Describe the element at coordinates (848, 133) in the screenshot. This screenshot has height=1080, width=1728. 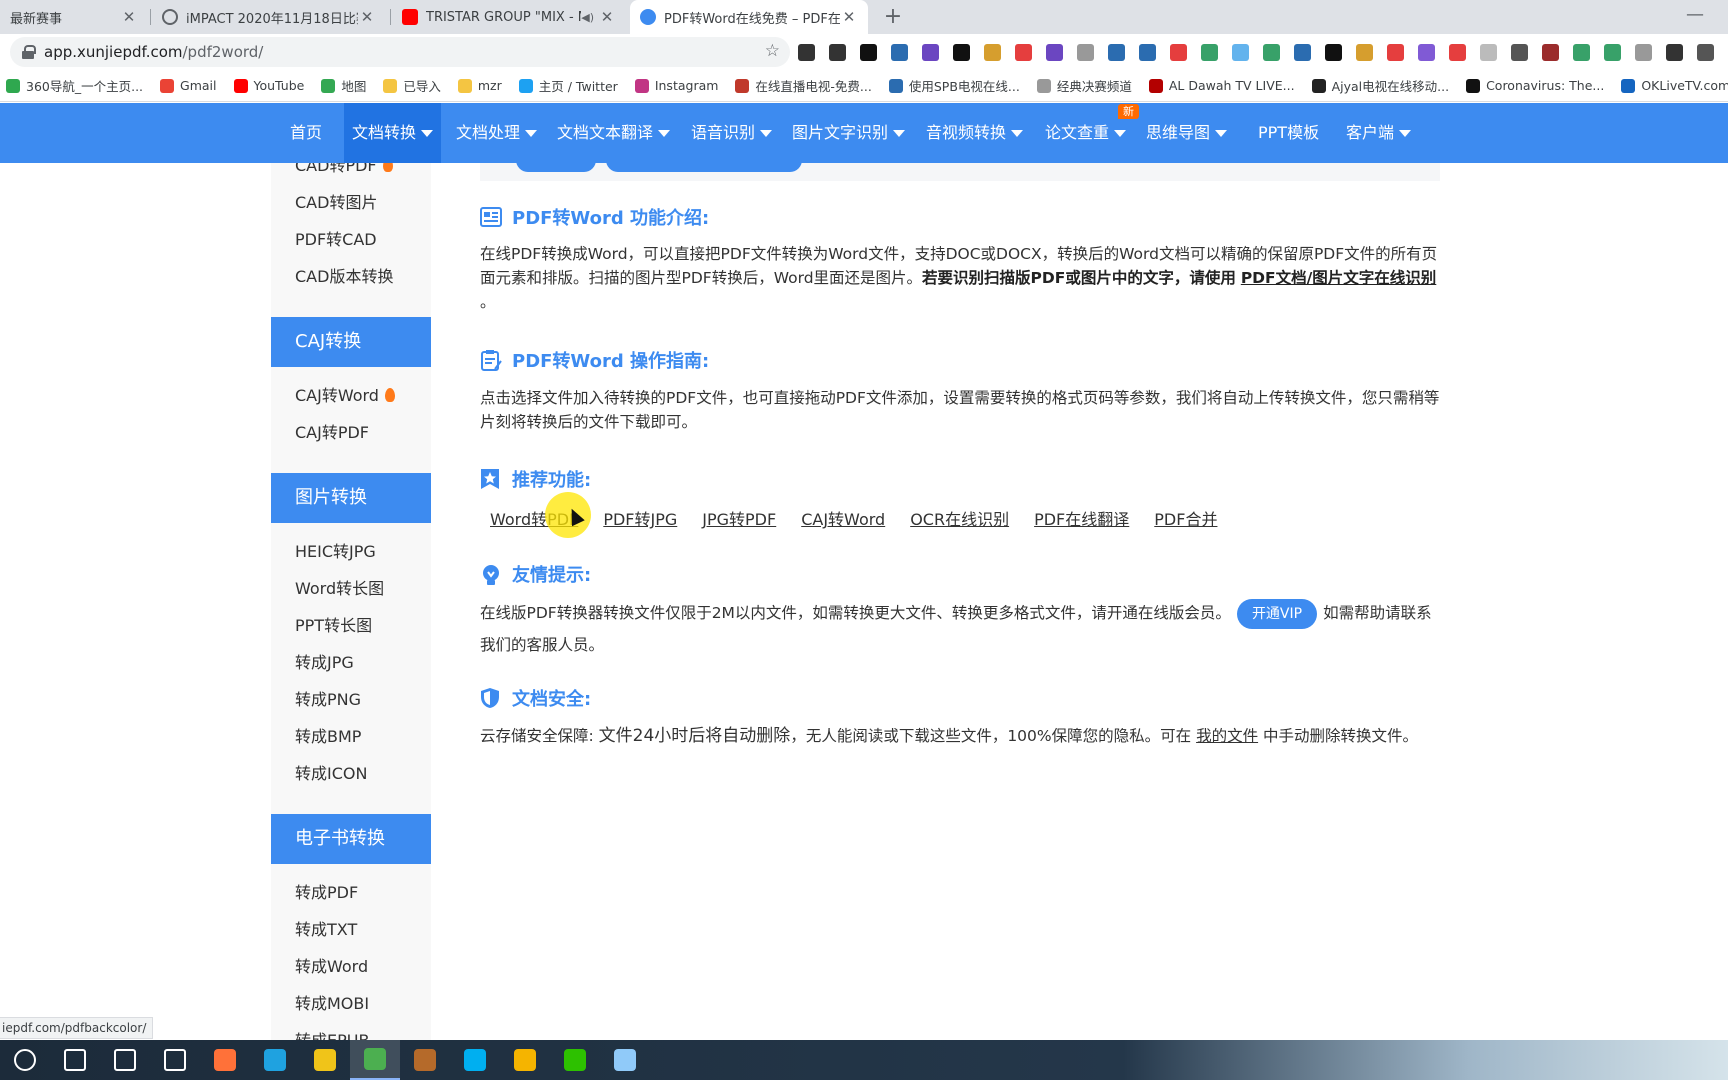
I see `site-nav-item: 图片文字识别` at that location.